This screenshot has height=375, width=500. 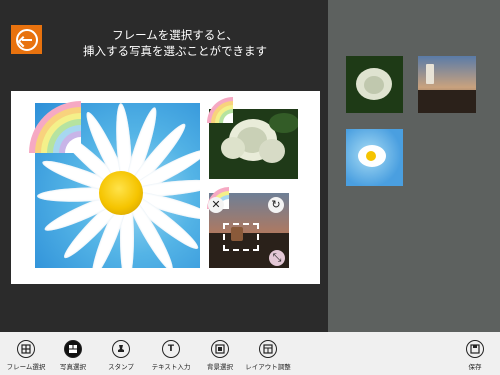 I want to click on rainbow-stamp, so click(x=55, y=127).